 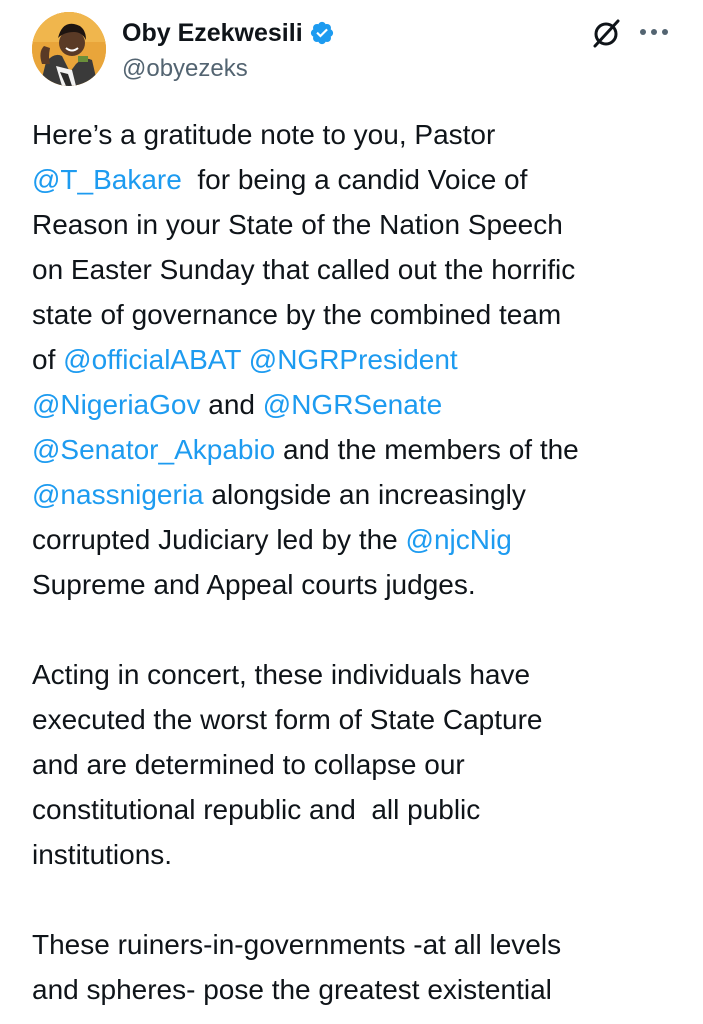 I want to click on tweet-text-segment: institutions., so click(x=102, y=854).